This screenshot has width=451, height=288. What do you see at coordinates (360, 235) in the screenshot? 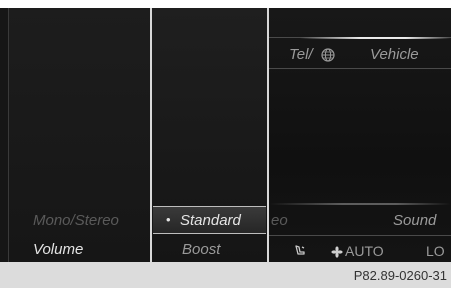
I see `bottom-bar-line` at bounding box center [360, 235].